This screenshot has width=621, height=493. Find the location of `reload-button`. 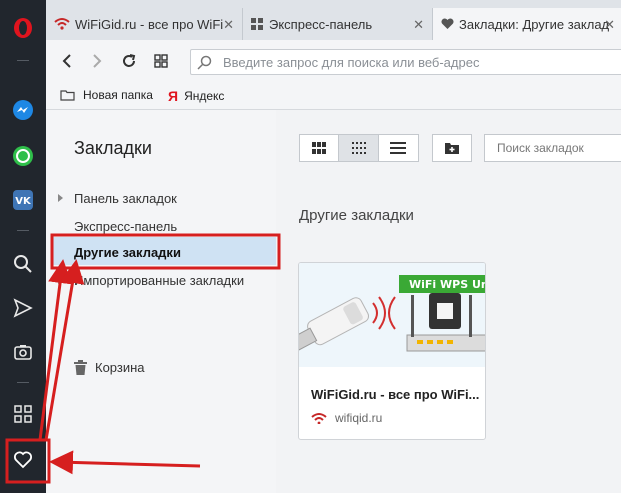

reload-button is located at coordinates (129, 61).